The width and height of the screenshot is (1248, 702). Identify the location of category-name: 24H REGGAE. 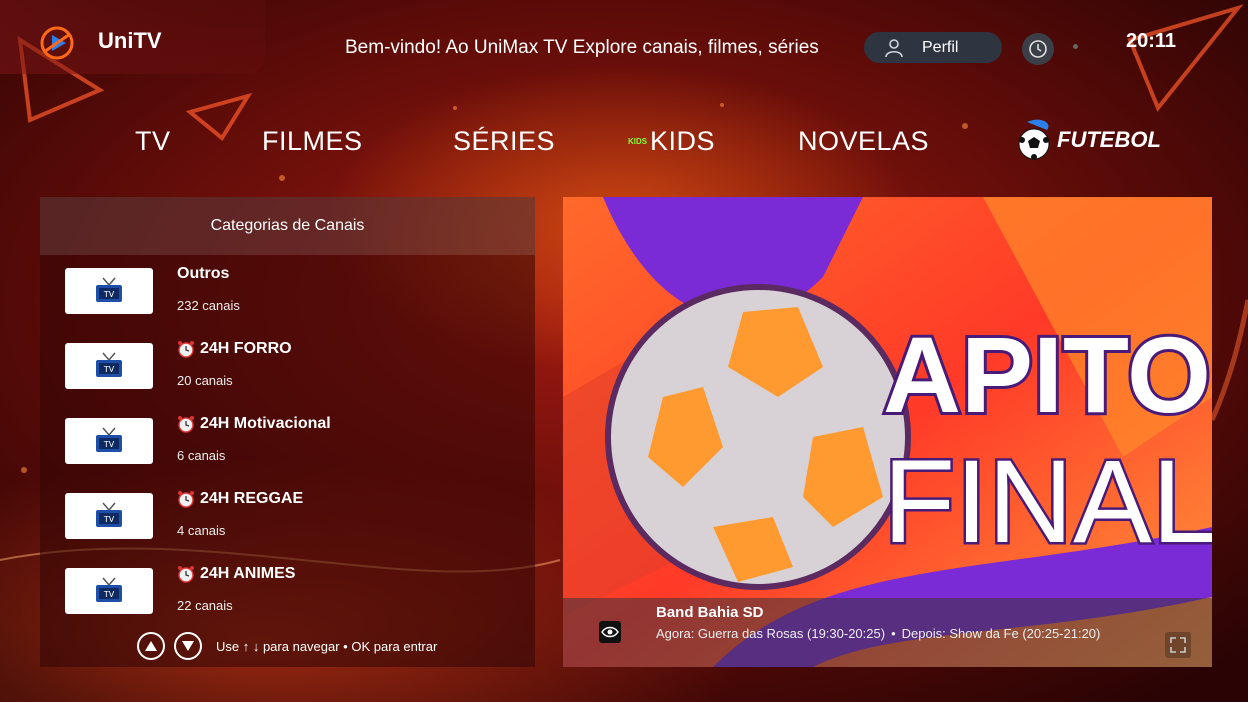
(240, 499).